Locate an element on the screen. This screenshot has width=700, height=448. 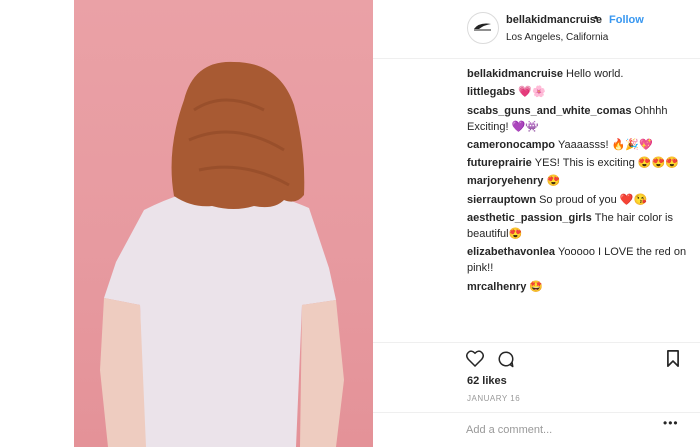
comment-text: So proud of you ❤️😘 is located at coordinates (593, 199).